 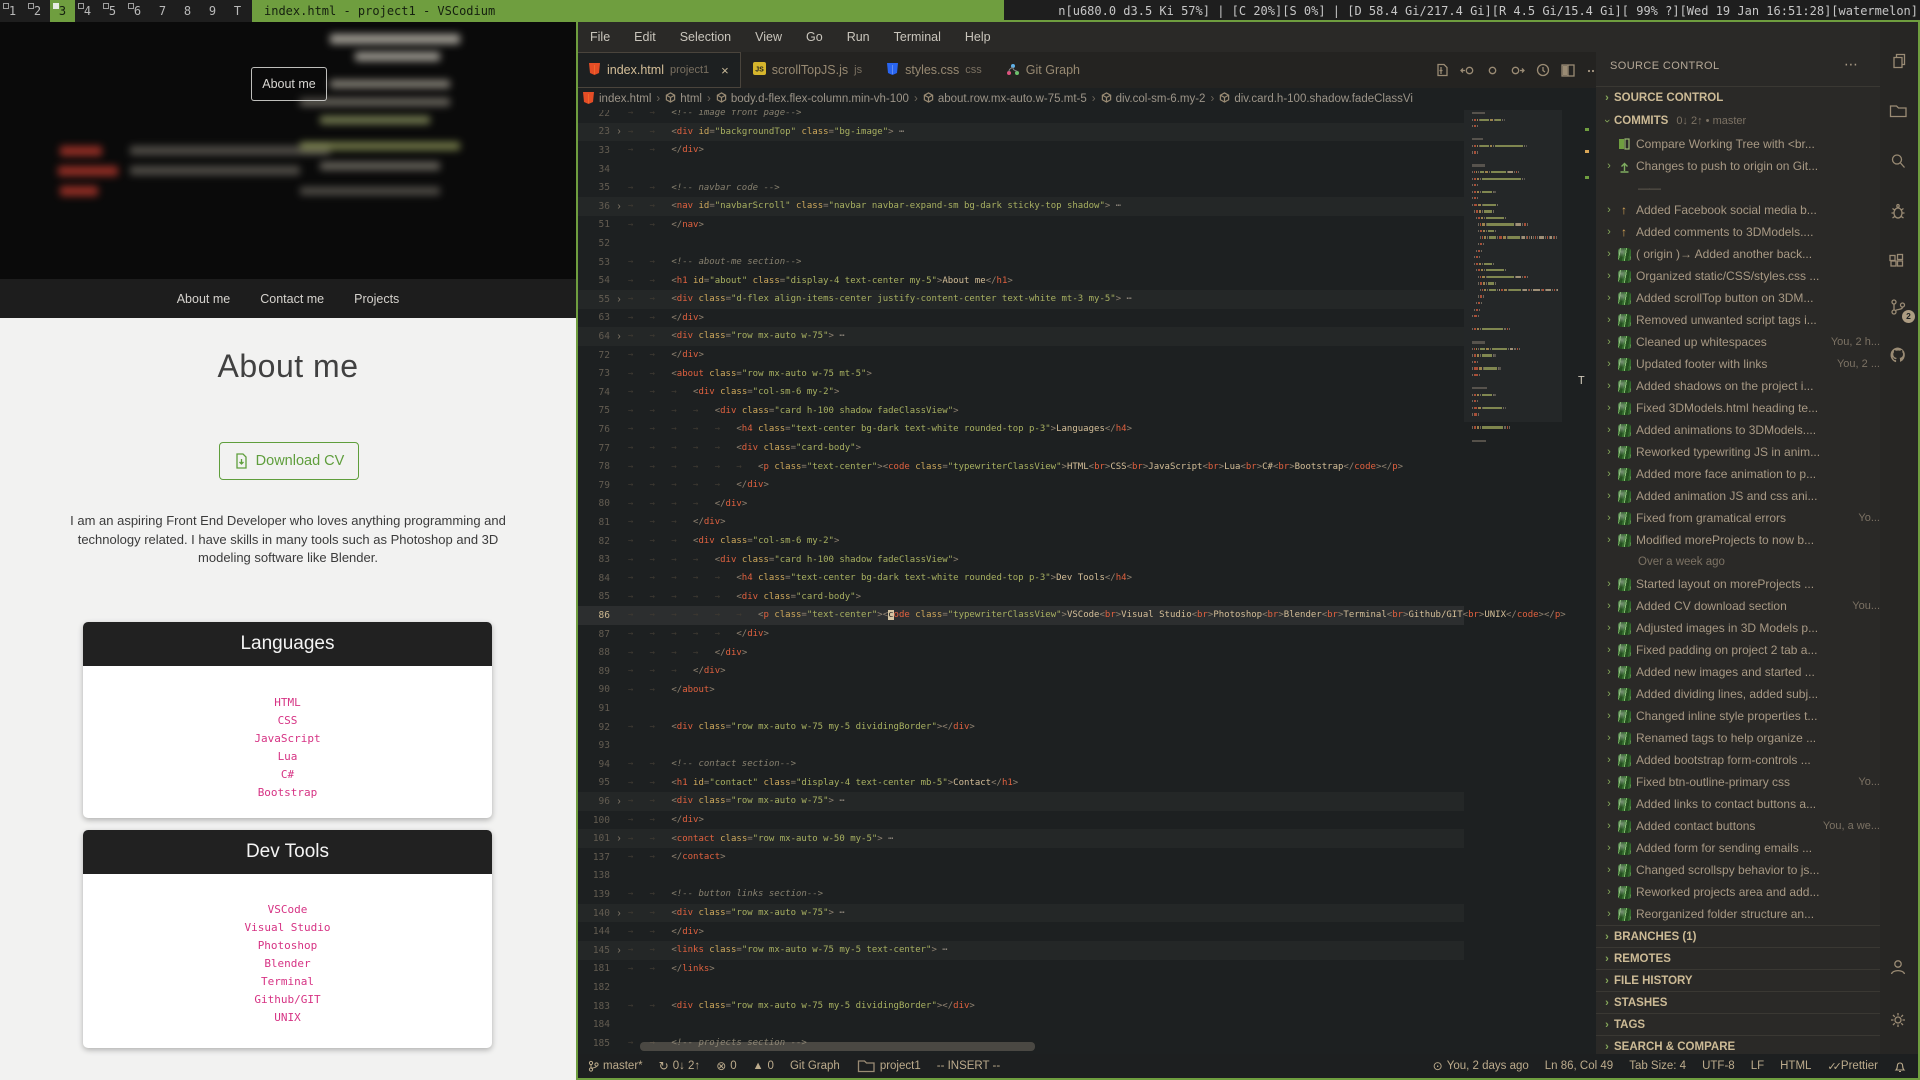 I want to click on workspace-tag-9: 9, so click(x=212, y=11).